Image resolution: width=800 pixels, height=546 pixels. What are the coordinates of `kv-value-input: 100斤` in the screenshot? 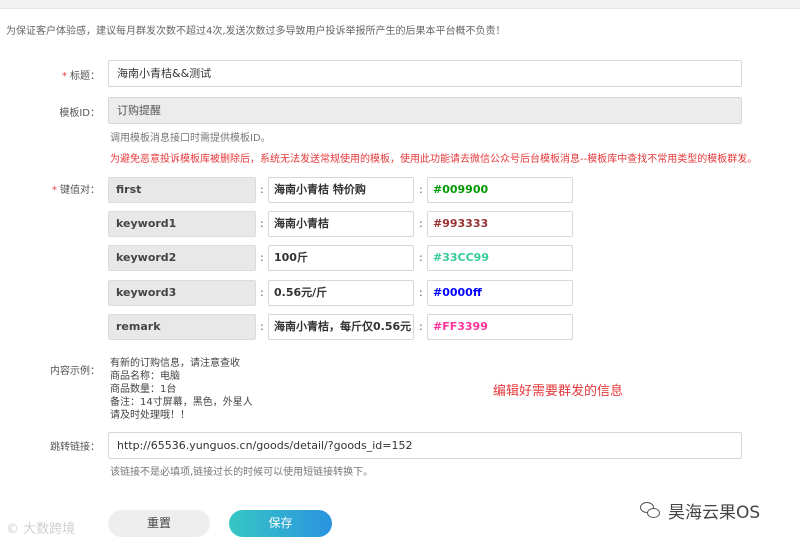 It's located at (341, 258).